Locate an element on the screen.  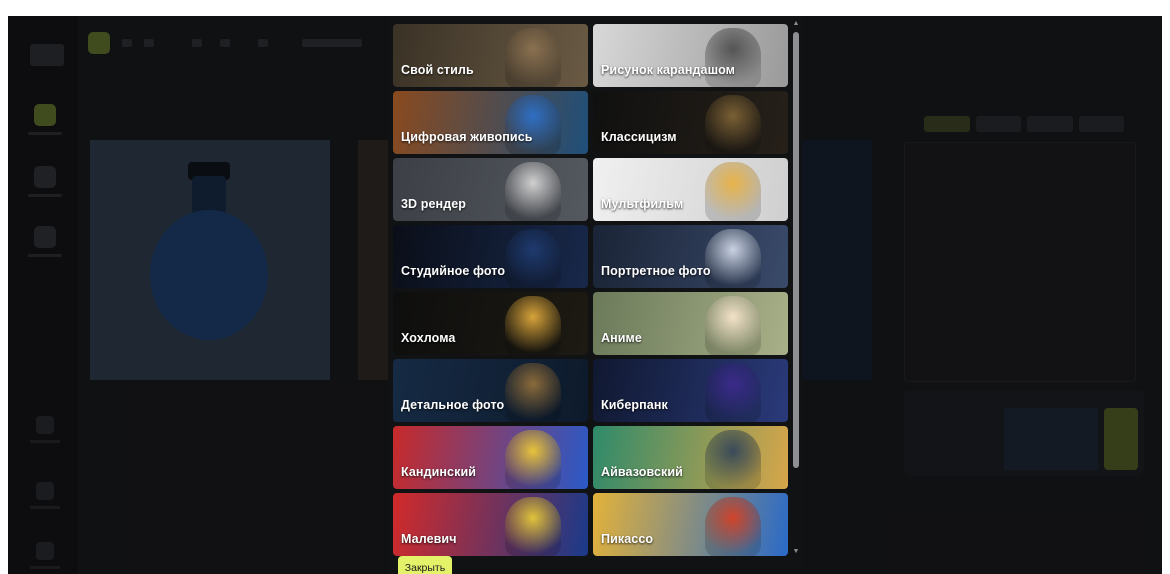
style-card-label: Цифровая живопись is located at coordinates (467, 137).